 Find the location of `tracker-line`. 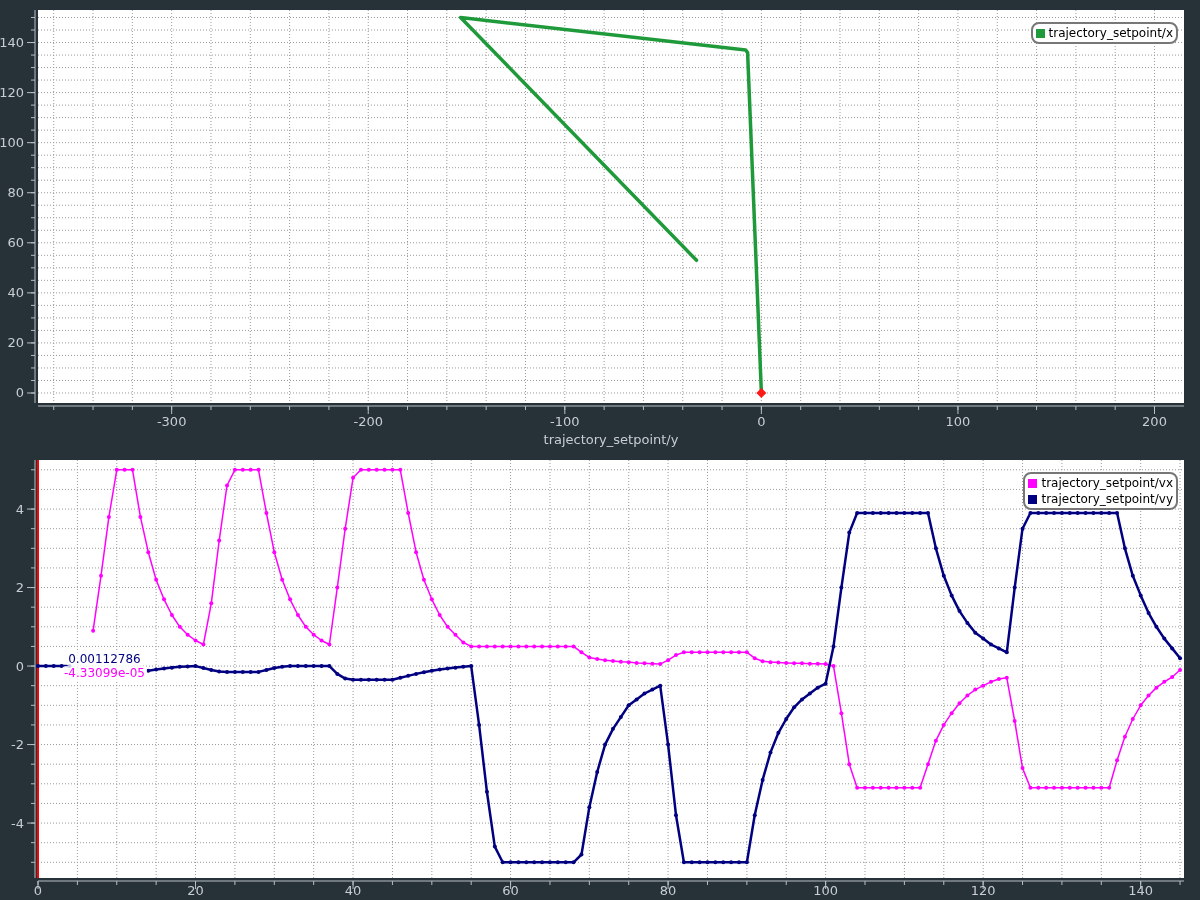

tracker-line is located at coordinates (38, 669).